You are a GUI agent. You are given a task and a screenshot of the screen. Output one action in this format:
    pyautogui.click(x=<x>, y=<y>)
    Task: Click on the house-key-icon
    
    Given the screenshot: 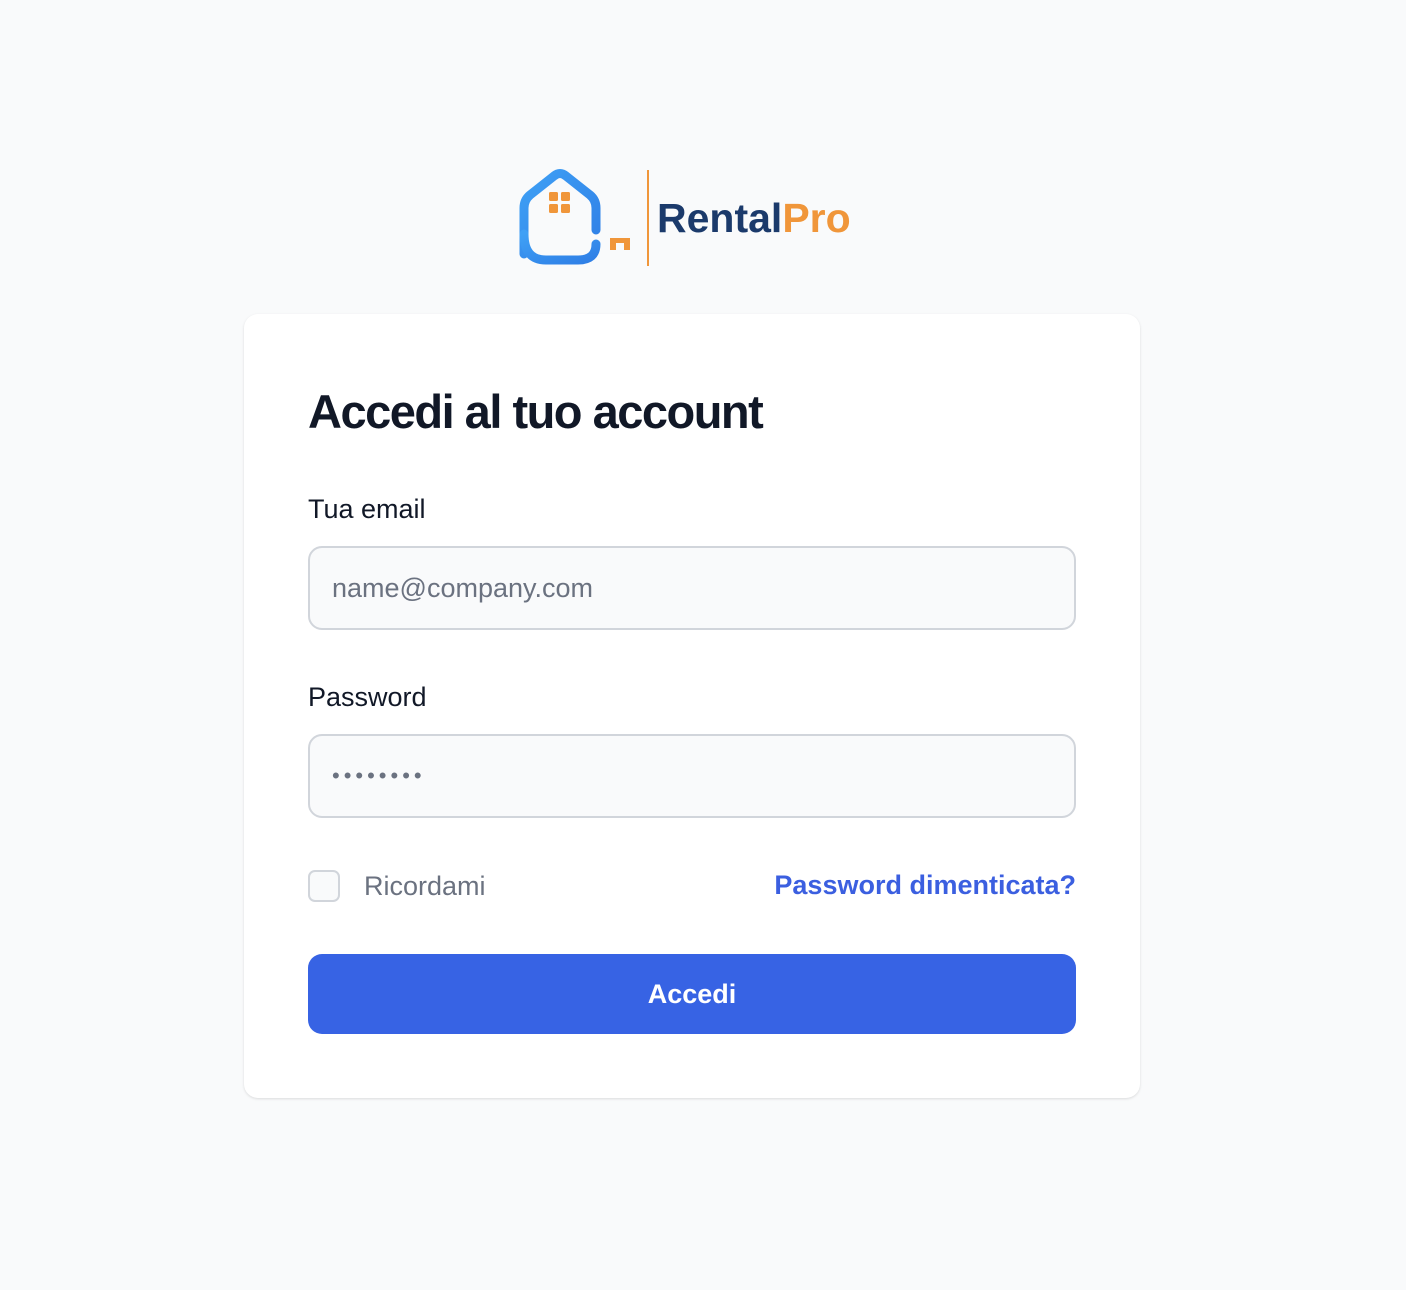 What is the action you would take?
    pyautogui.click(x=578, y=217)
    